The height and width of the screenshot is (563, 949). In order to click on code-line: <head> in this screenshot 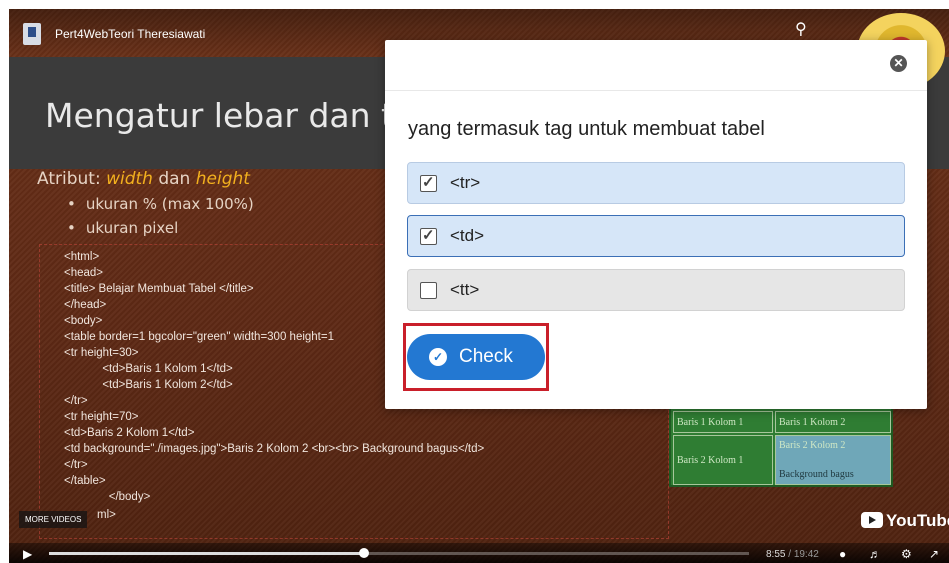, I will do `click(84, 273)`.